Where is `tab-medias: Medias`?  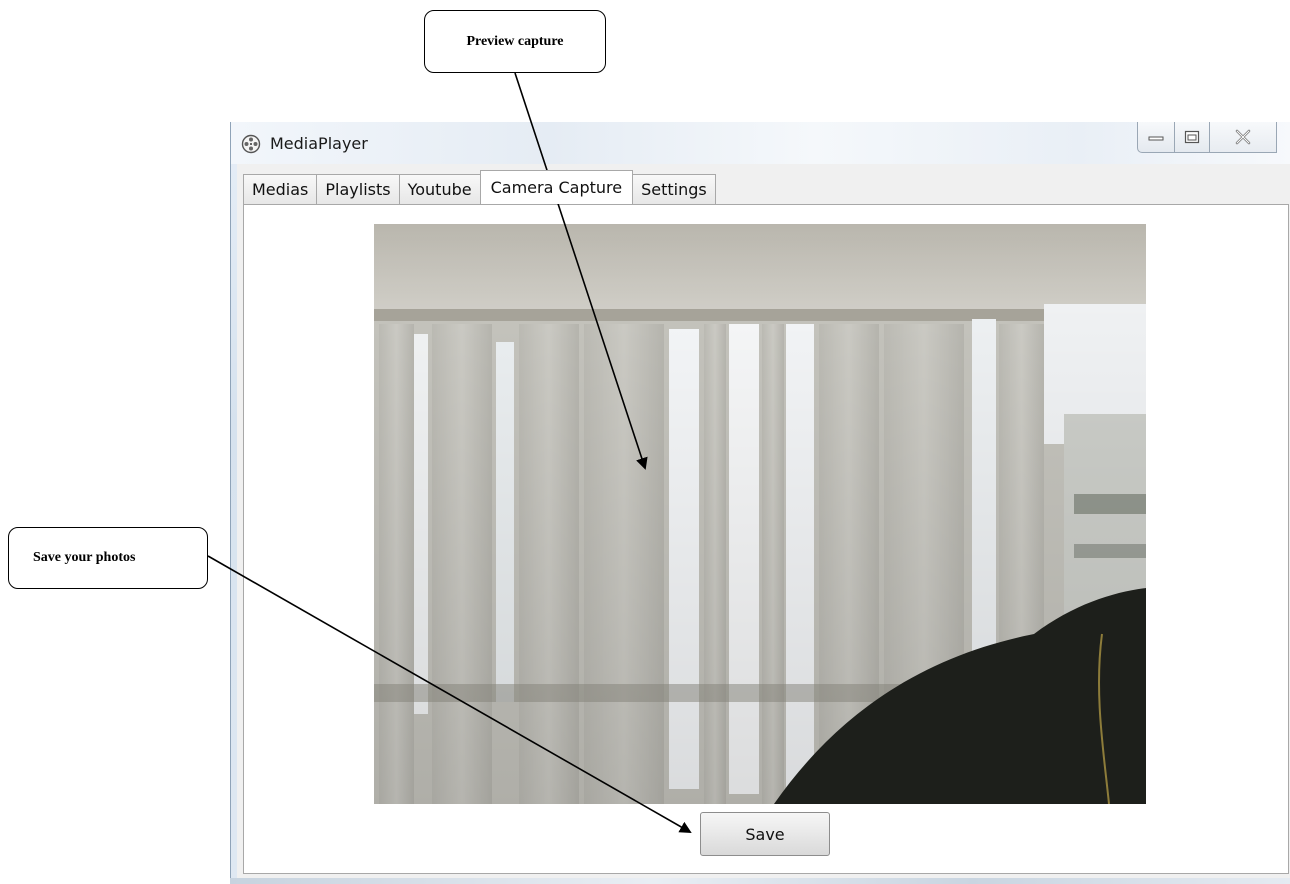
tab-medias: Medias is located at coordinates (280, 189).